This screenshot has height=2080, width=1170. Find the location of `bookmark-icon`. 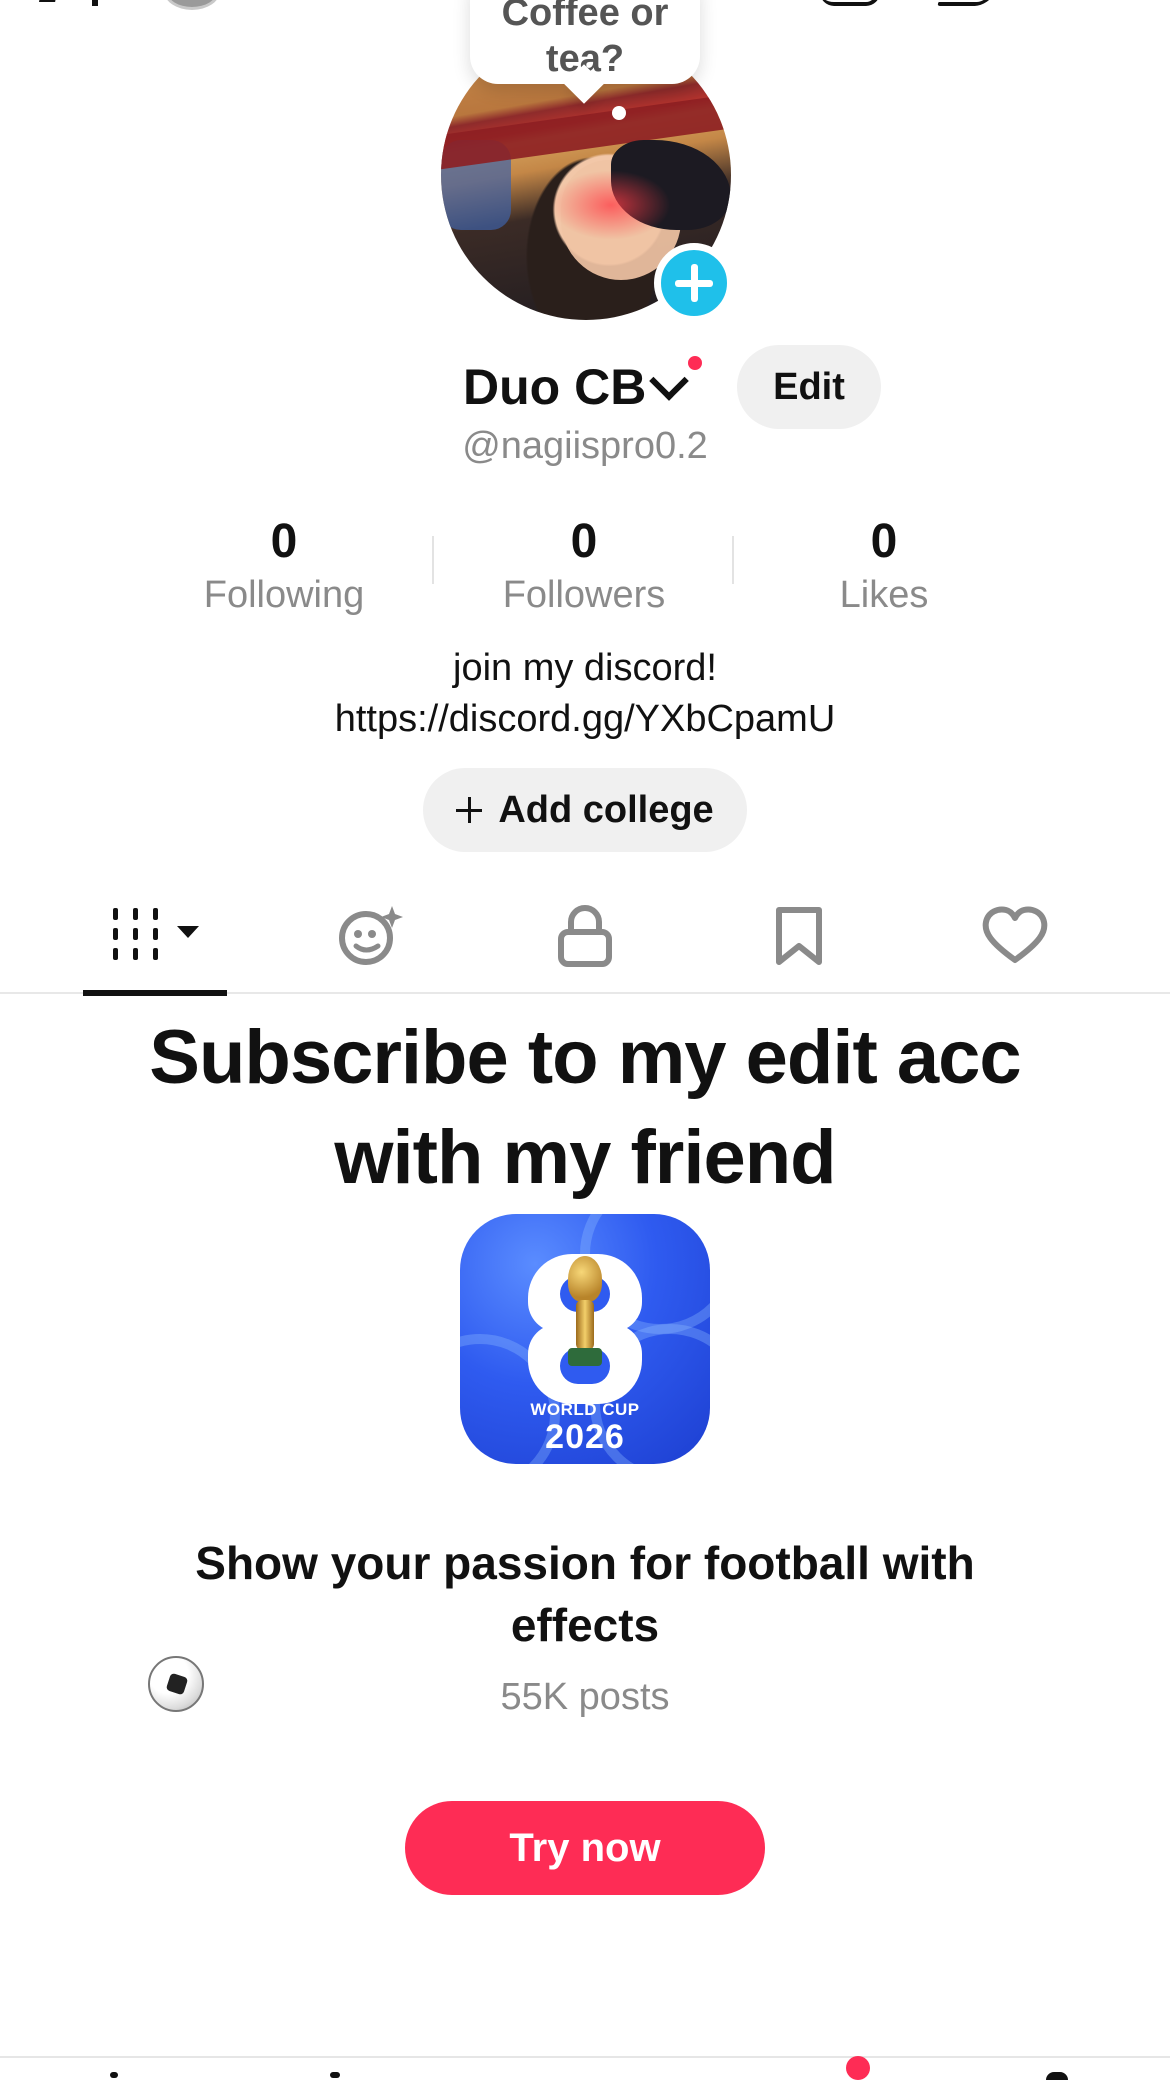

bookmark-icon is located at coordinates (799, 936).